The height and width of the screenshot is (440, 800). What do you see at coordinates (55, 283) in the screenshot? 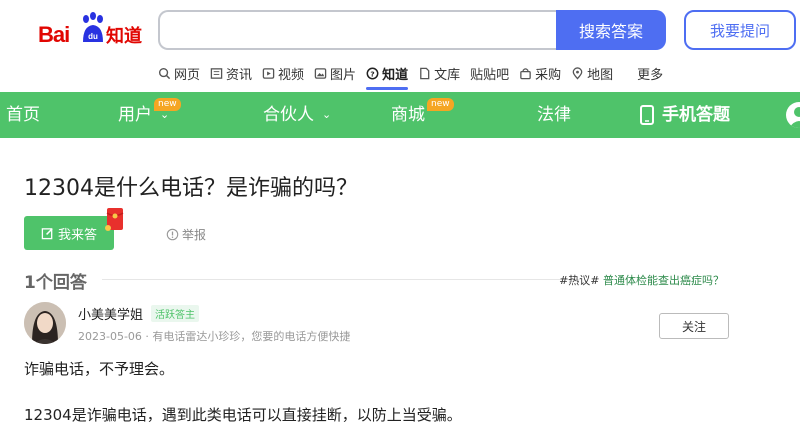
I see `answer-count: 1个回答` at bounding box center [55, 283].